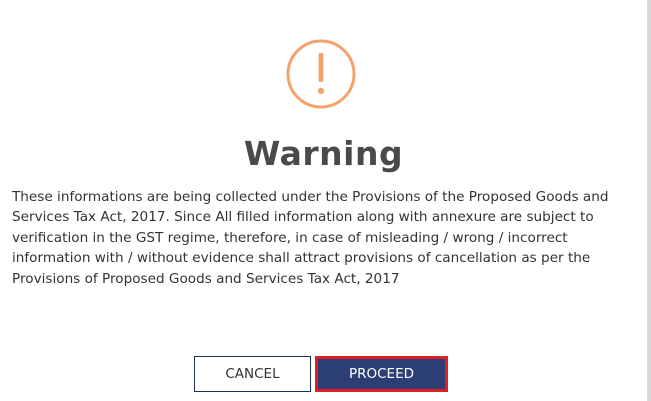 This screenshot has width=651, height=401. I want to click on dialog-title: Warning, so click(323, 153).